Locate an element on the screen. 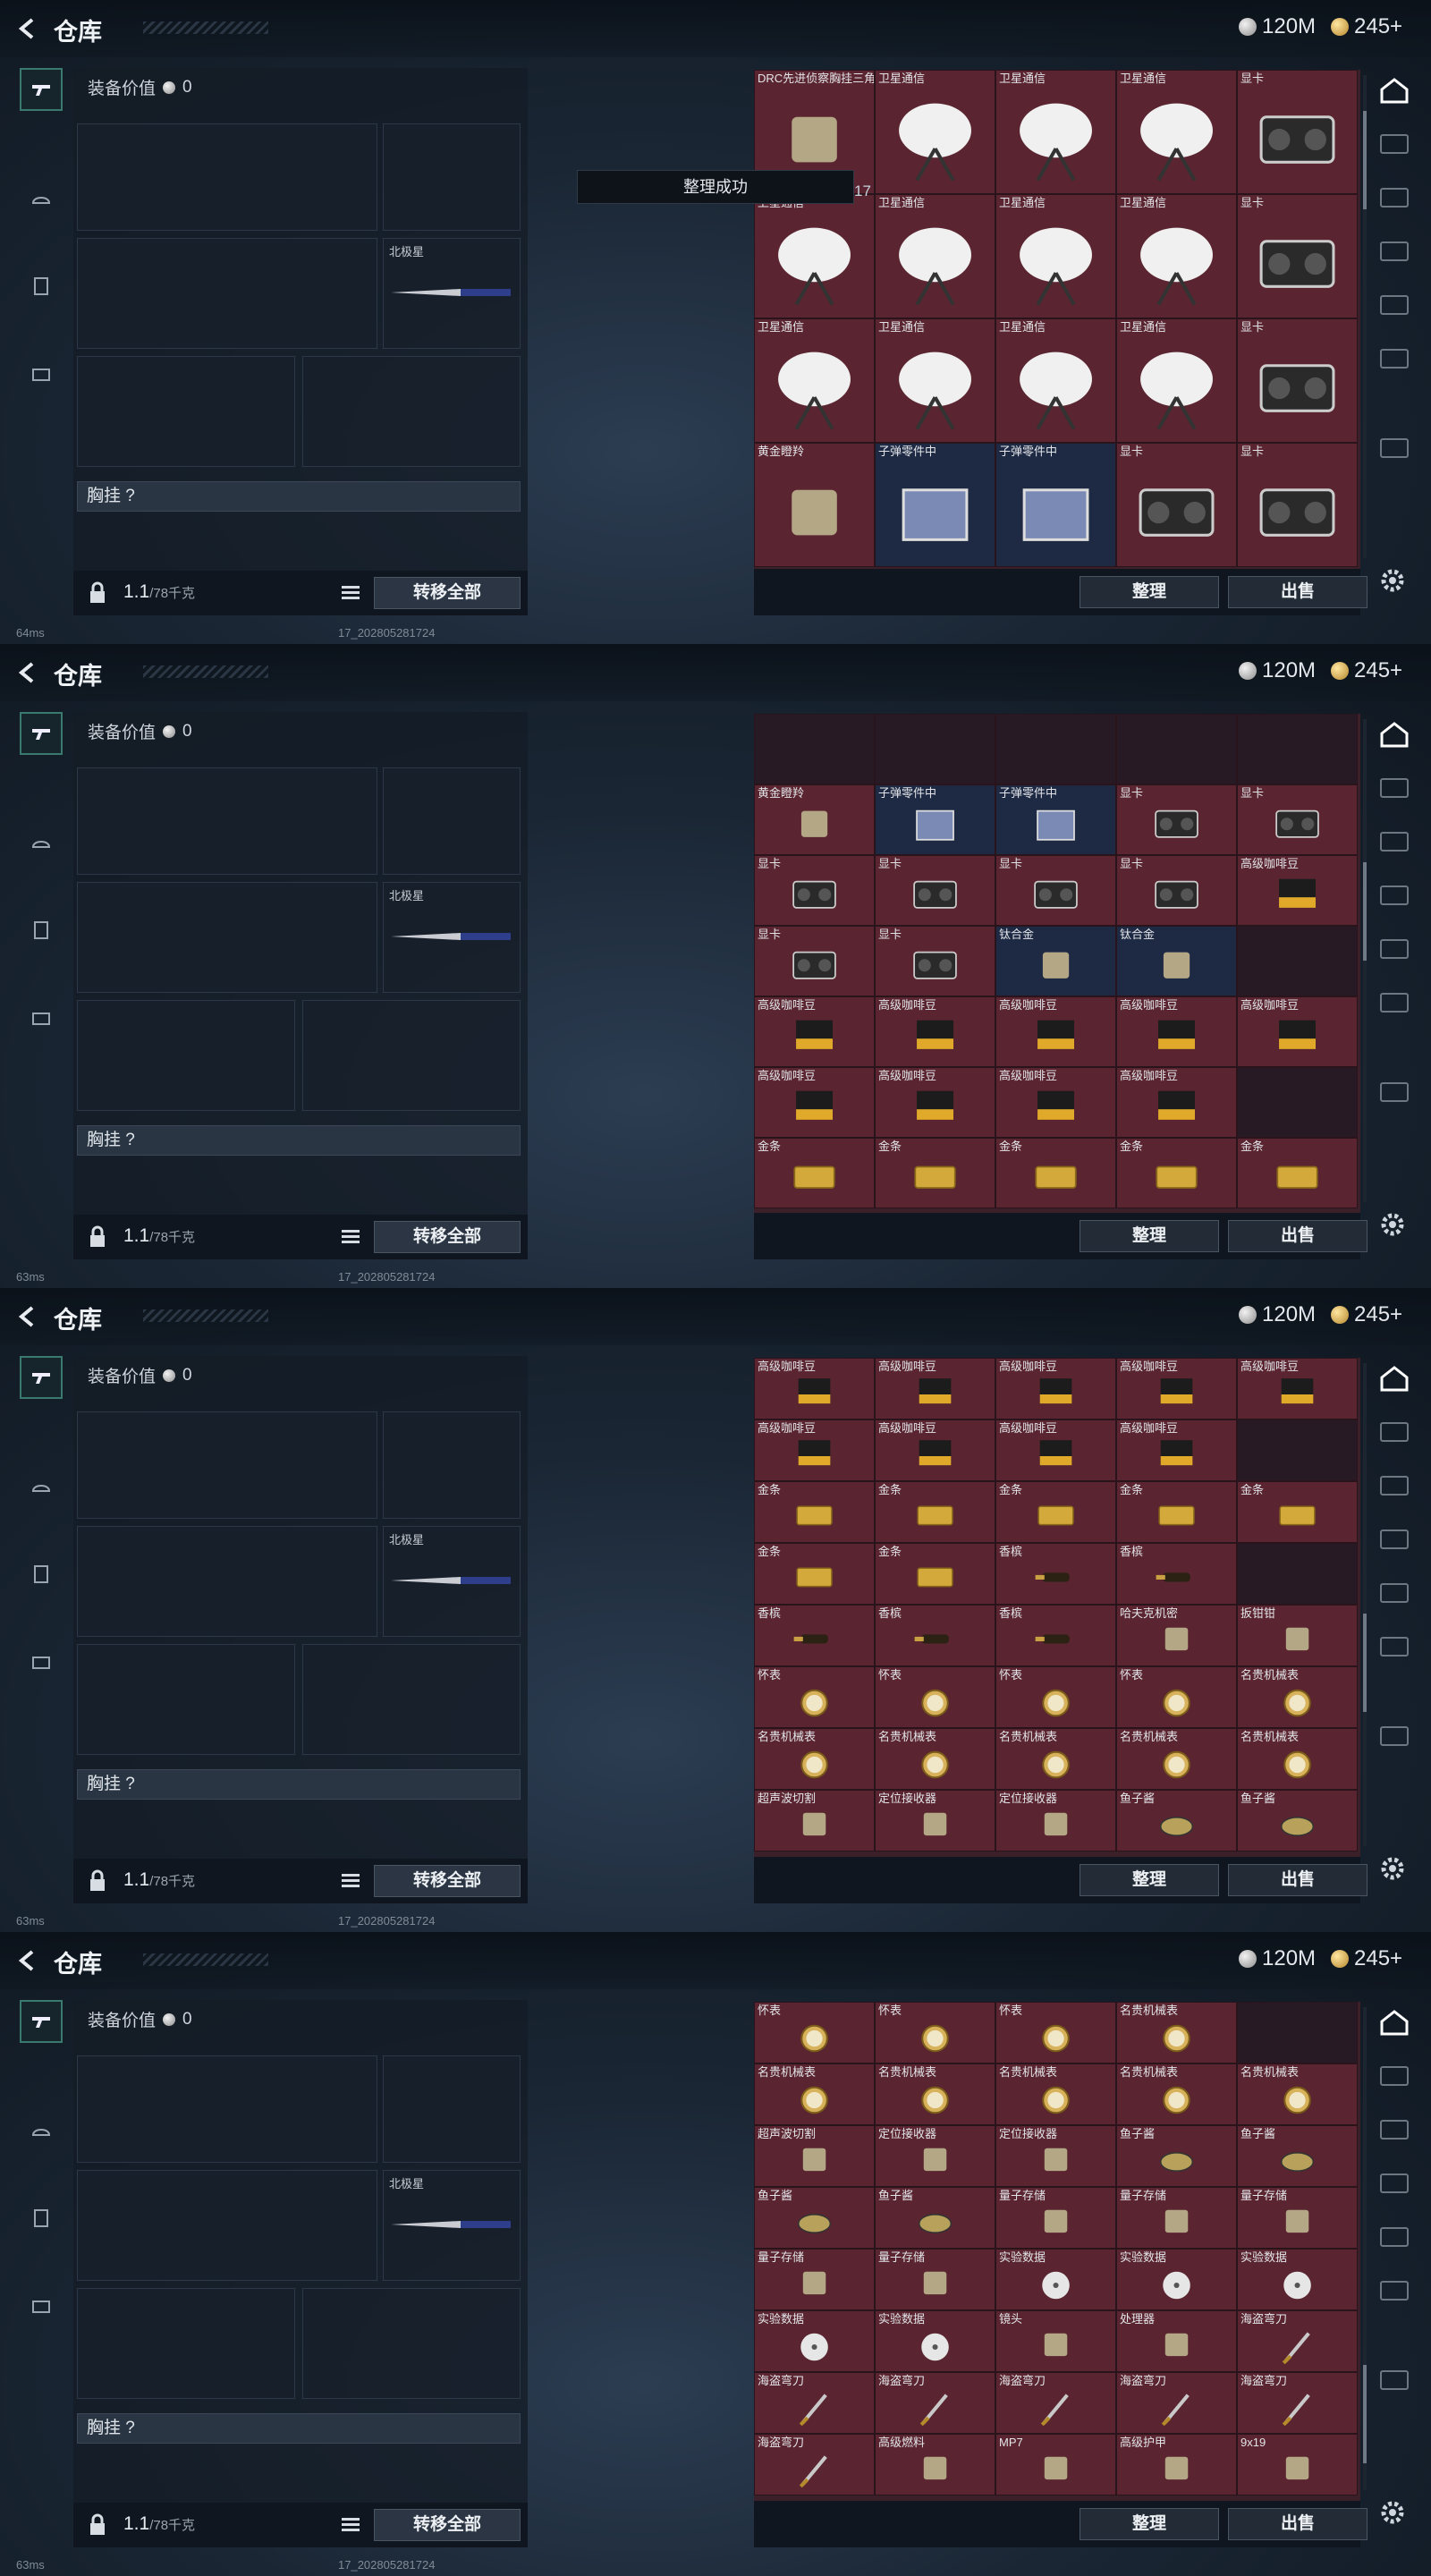 The image size is (1431, 2576). scrollbar-thumb is located at coordinates (1365, 160).